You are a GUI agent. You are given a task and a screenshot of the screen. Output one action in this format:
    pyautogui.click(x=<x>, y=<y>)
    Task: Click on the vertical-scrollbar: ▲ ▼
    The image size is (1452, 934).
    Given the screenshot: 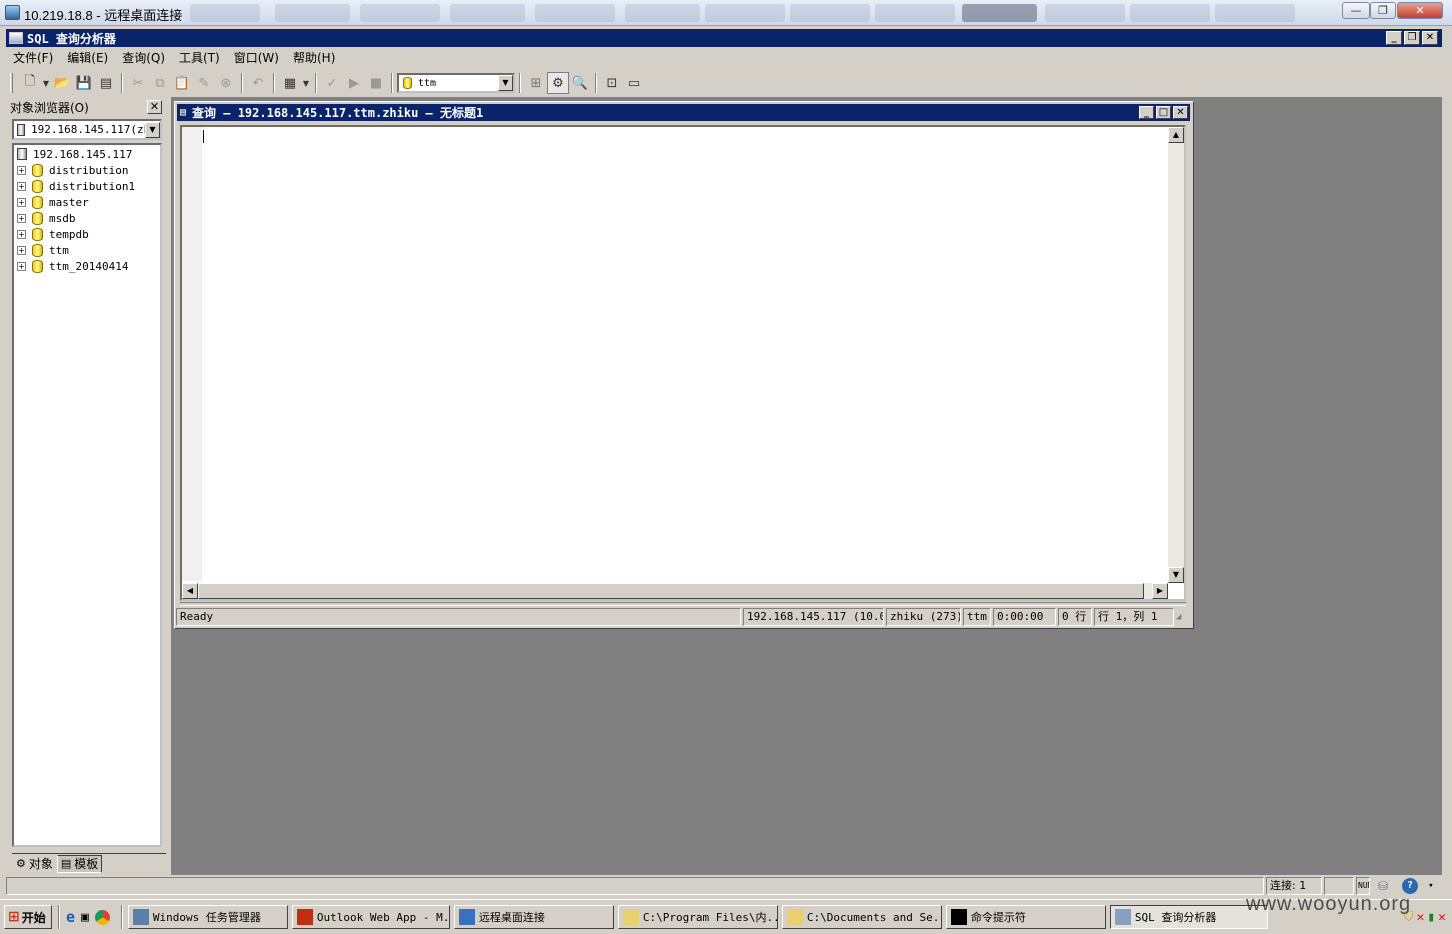 What is the action you would take?
    pyautogui.click(x=1176, y=355)
    